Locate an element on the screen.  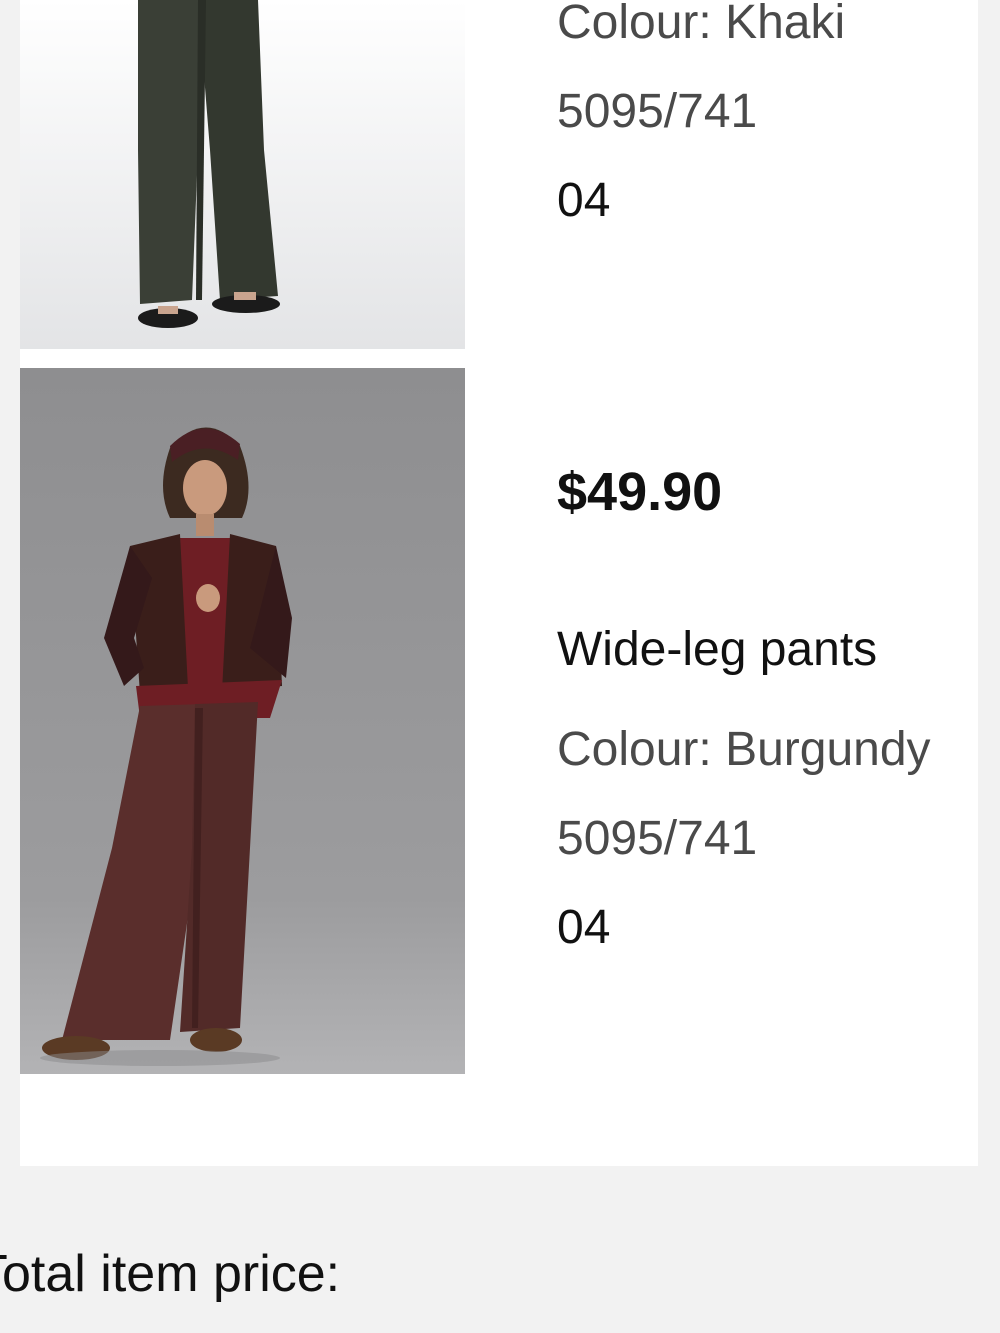
khaki-pants-illustration is located at coordinates (242, 174).